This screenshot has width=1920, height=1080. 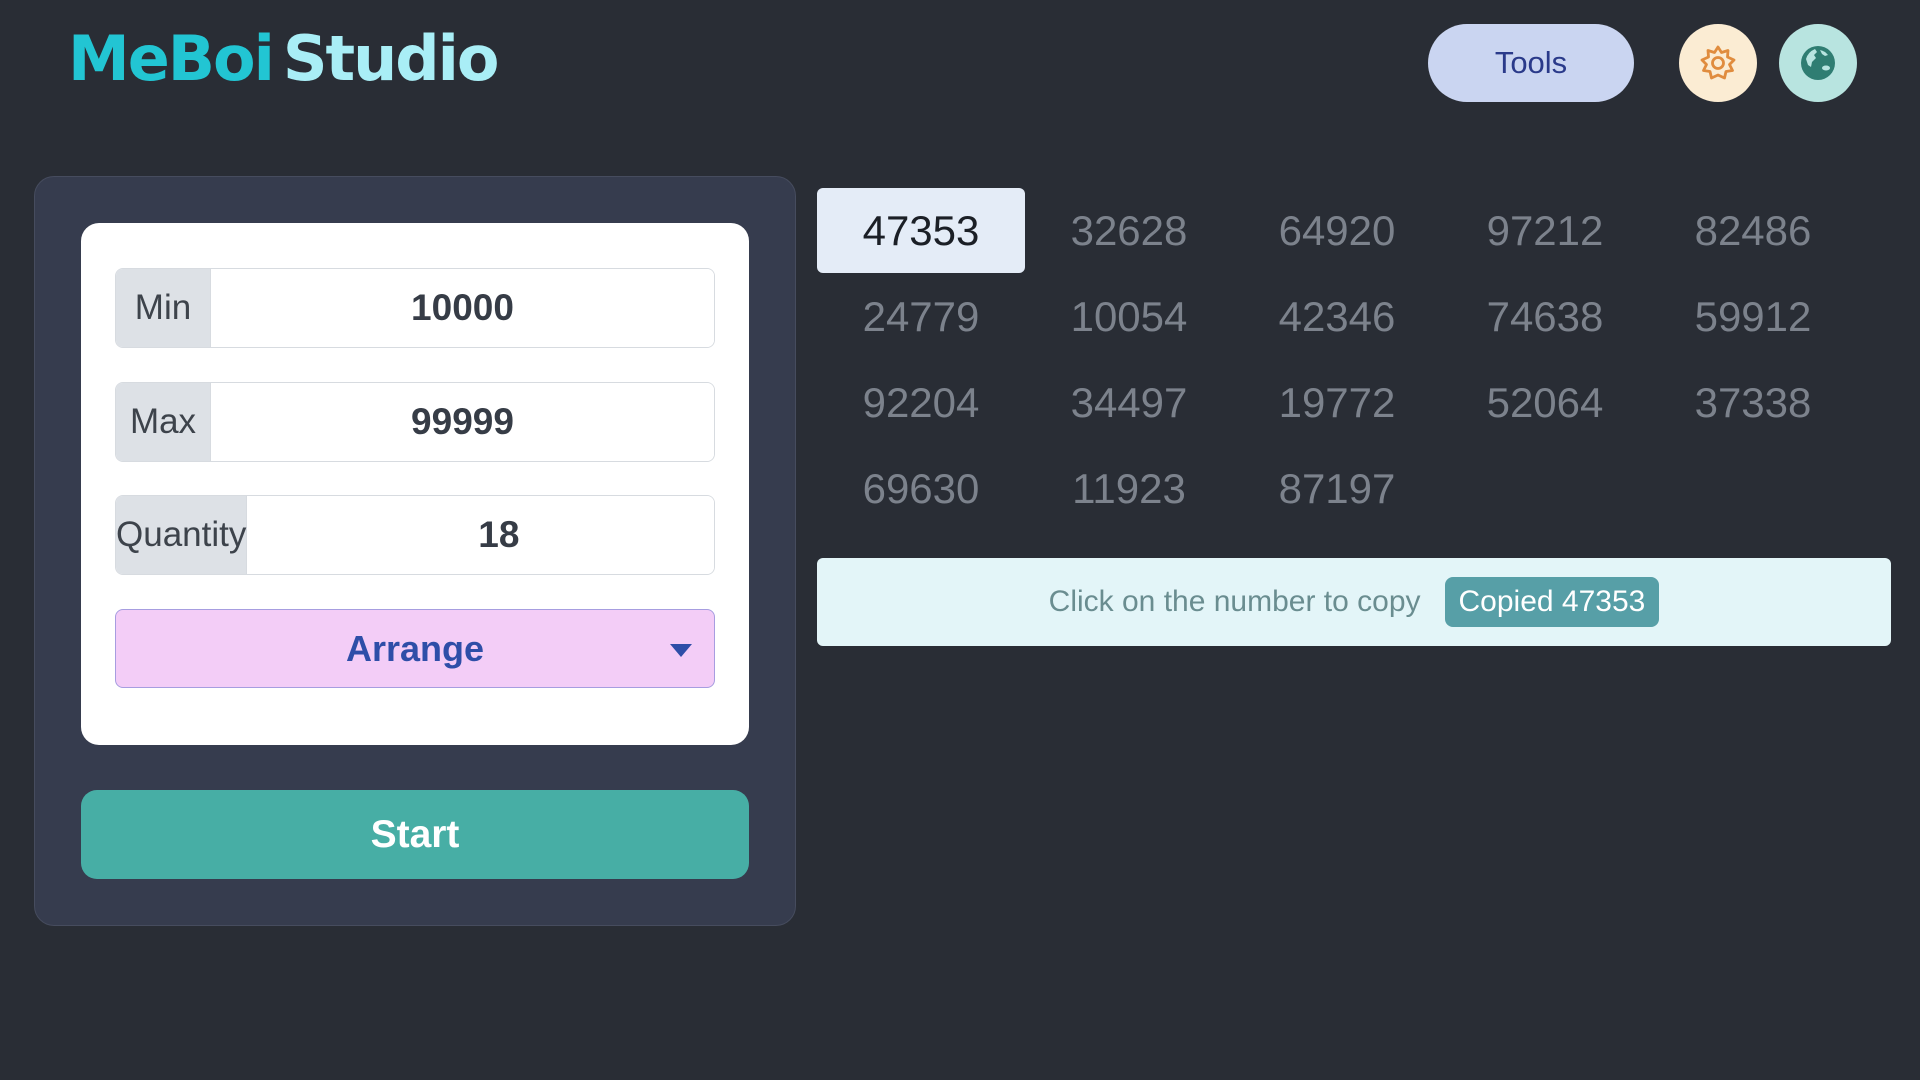 I want to click on gear-icon, so click(x=1718, y=62).